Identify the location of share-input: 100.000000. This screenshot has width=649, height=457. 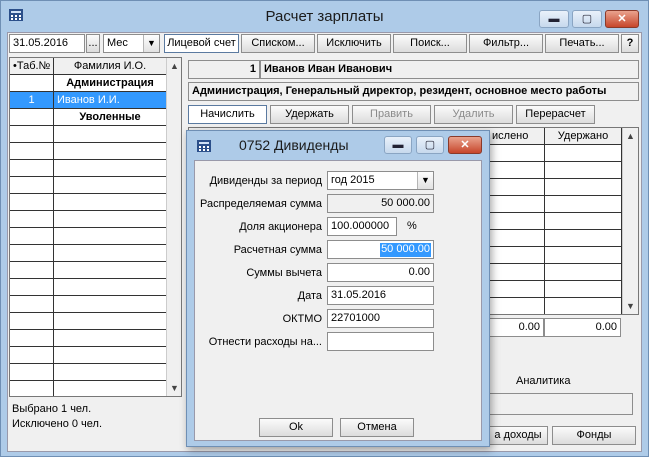
(362, 226).